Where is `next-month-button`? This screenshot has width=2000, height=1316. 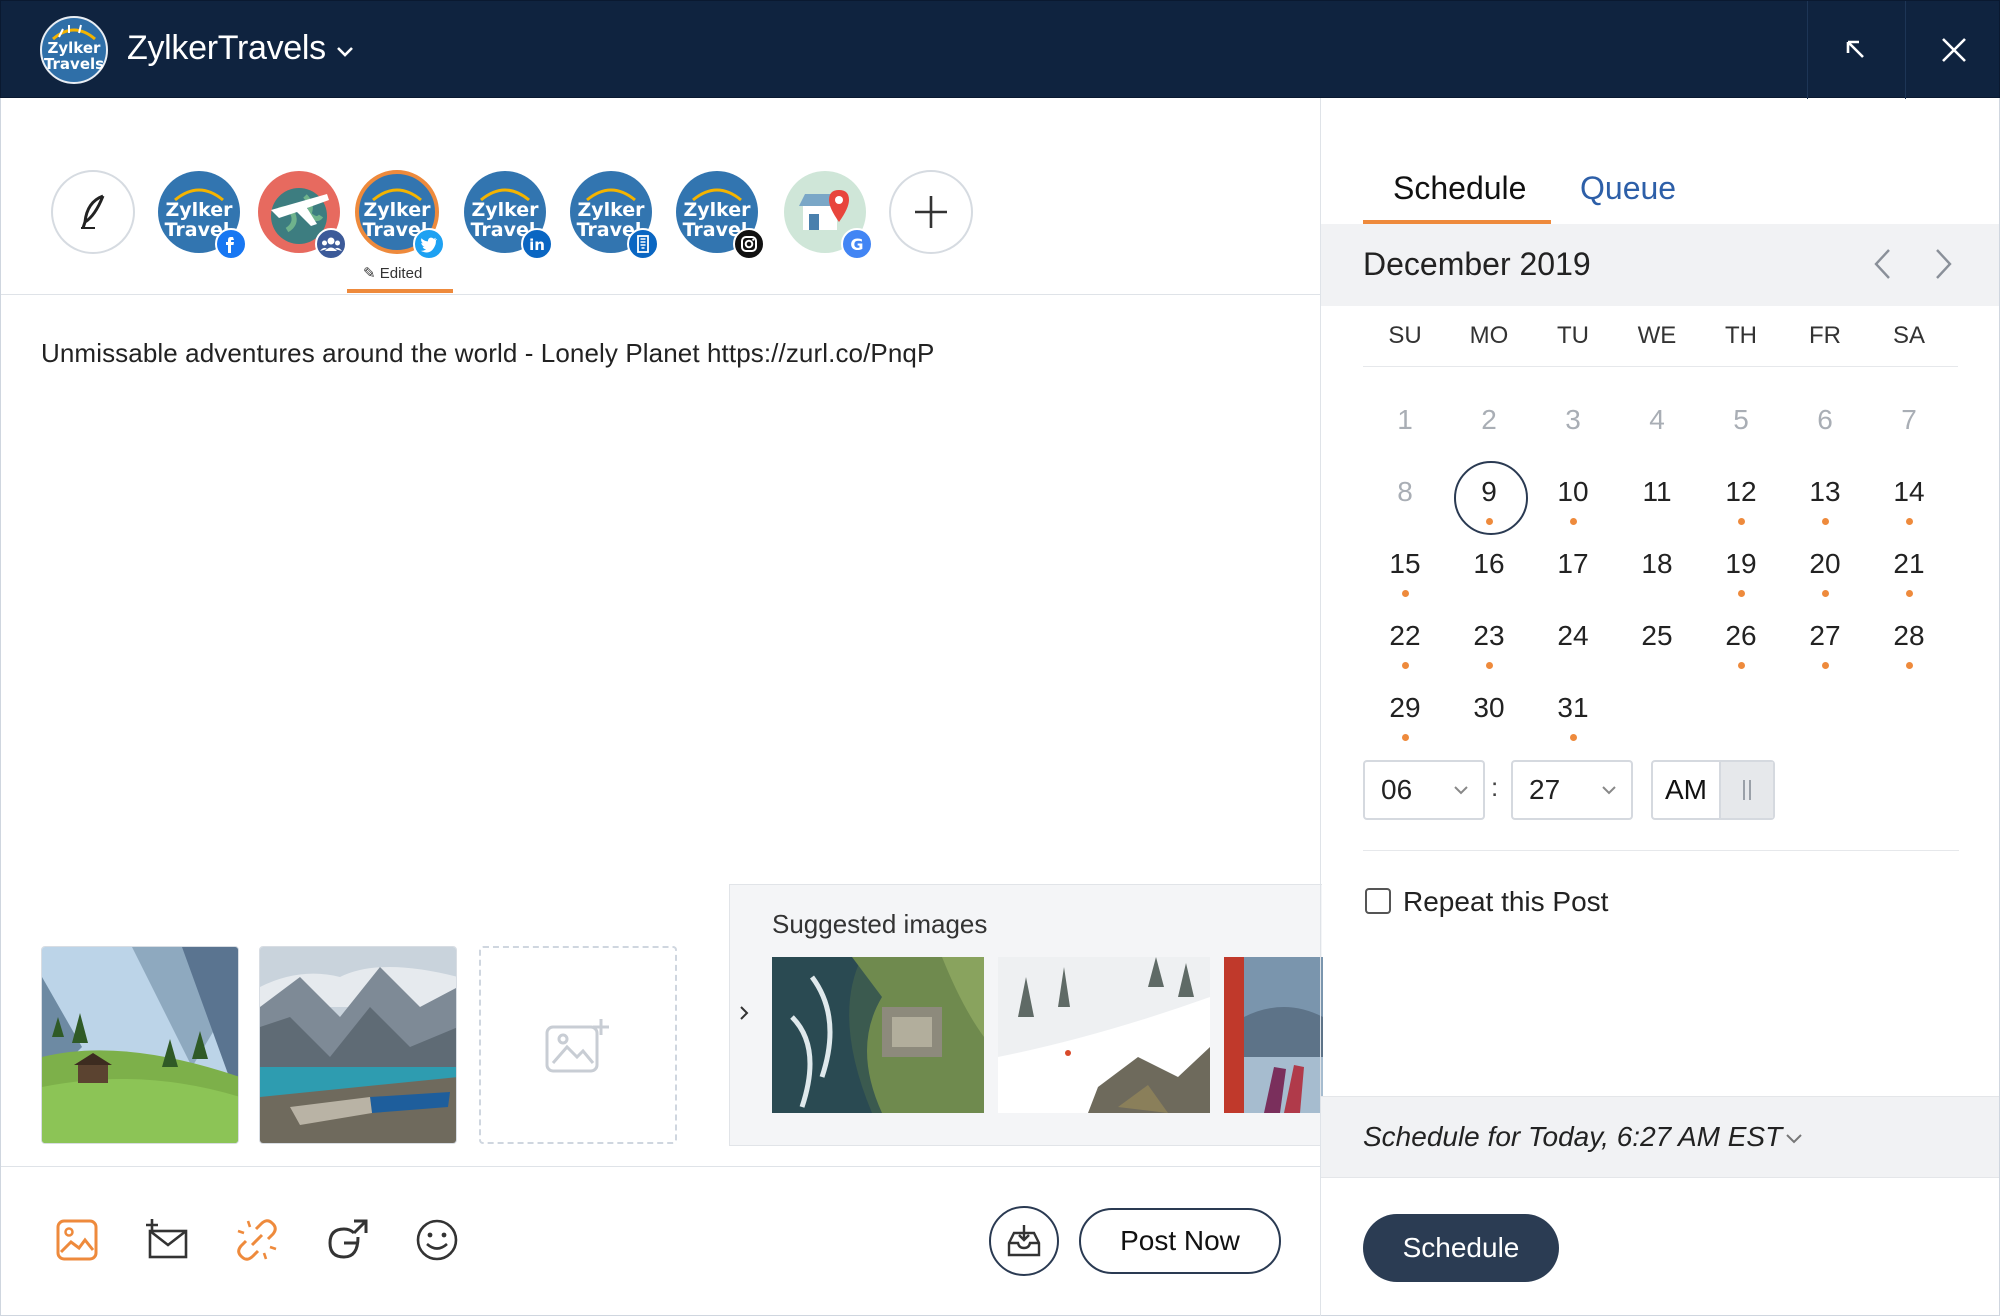 next-month-button is located at coordinates (1943, 264).